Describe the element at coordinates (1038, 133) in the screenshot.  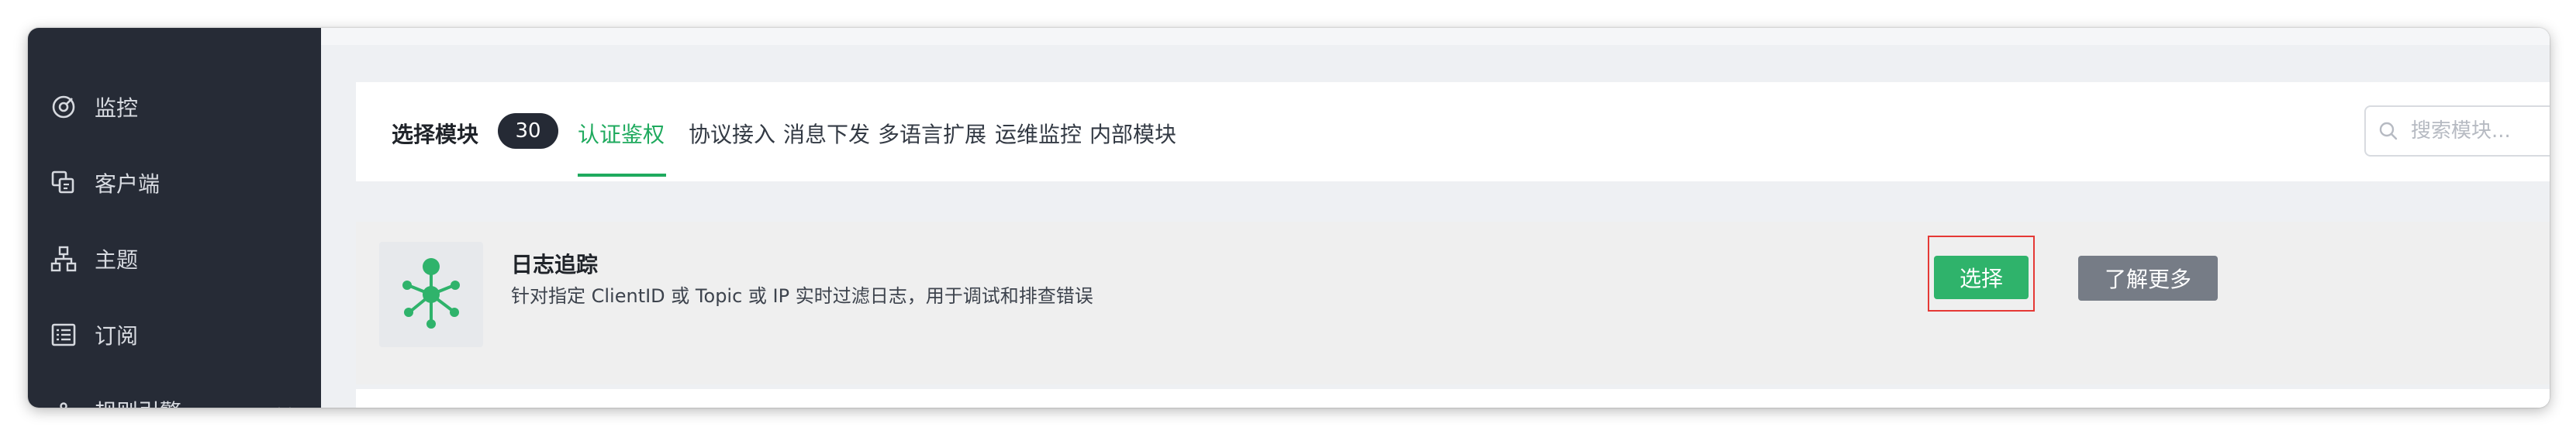
I see `tab-ops-monitoring: 运维监控` at that location.